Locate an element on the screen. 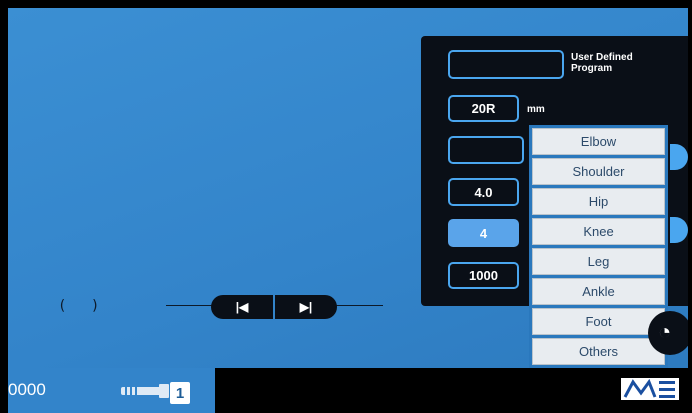  previous-button: |◀ is located at coordinates (242, 307).